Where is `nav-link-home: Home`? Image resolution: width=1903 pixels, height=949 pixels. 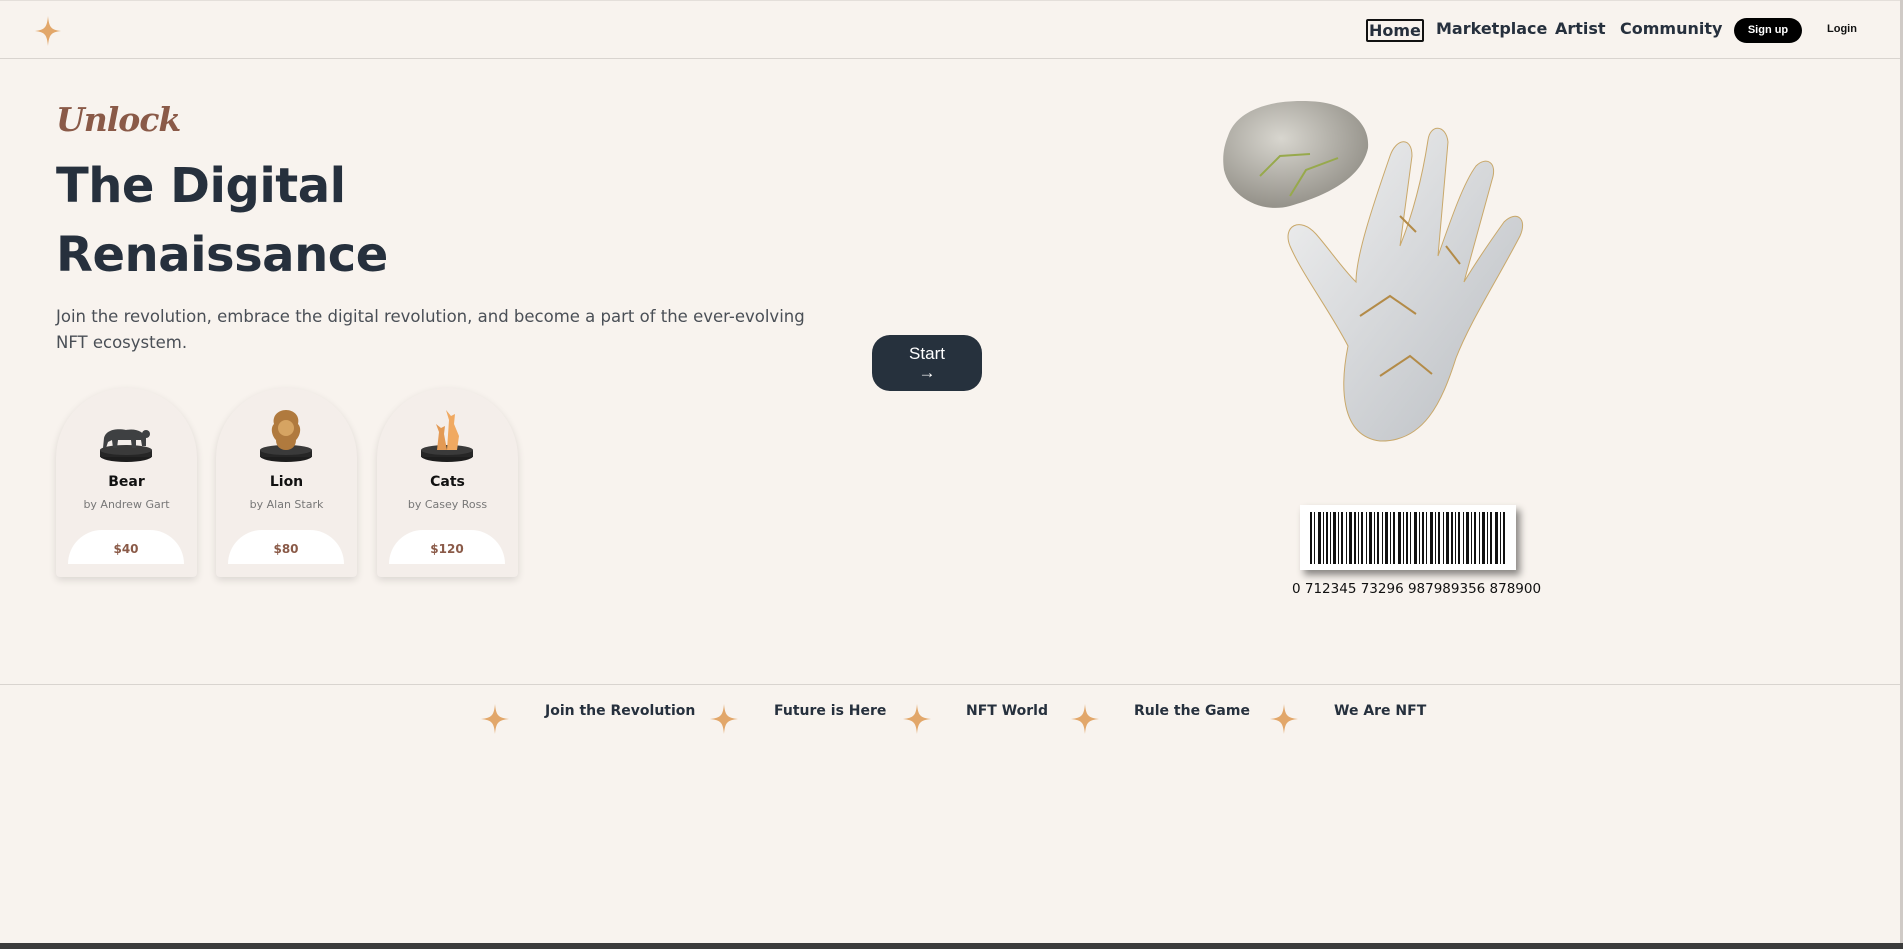
nav-link-home: Home is located at coordinates (1395, 30).